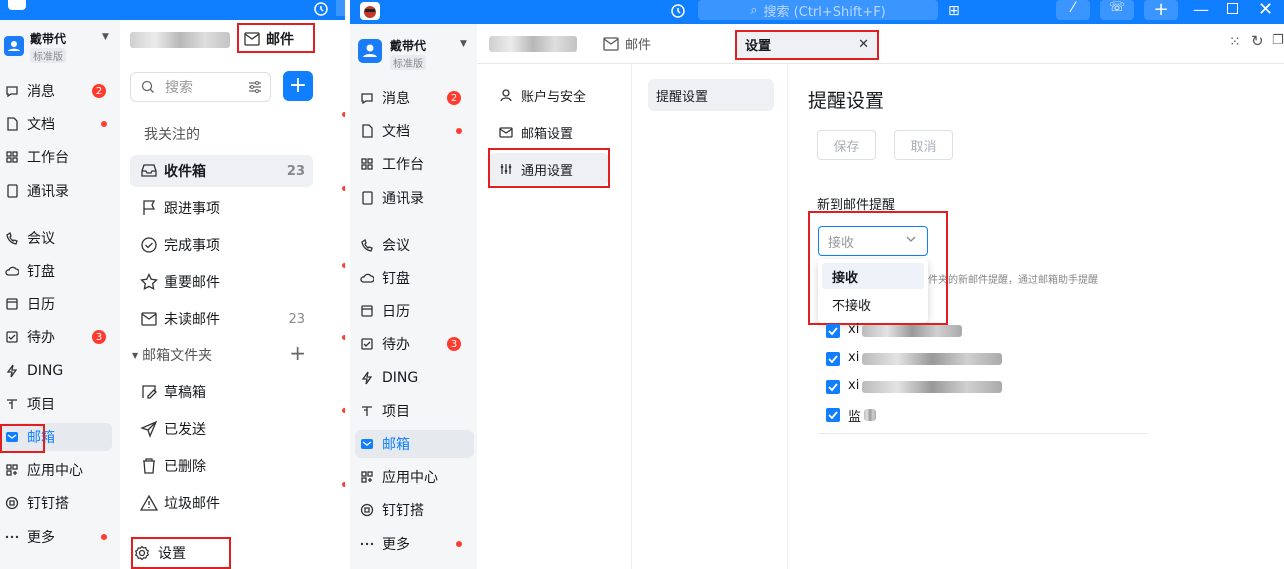 This screenshot has height=569, width=1284. What do you see at coordinates (12, 404) in the screenshot?
I see `project-icon` at bounding box center [12, 404].